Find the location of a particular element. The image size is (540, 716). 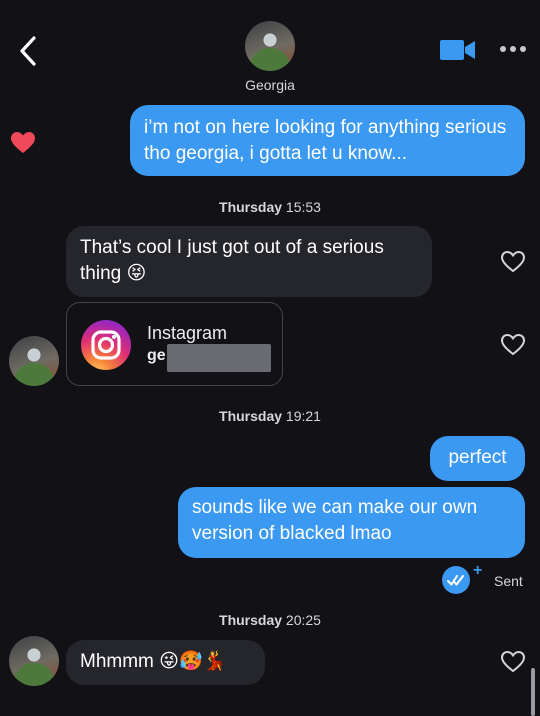

timestamp-time: 15:53 is located at coordinates (303, 207).